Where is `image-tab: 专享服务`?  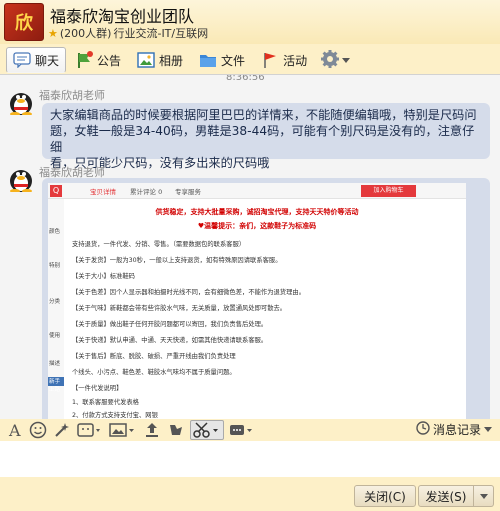
image-tab: 专享服务 is located at coordinates (188, 192).